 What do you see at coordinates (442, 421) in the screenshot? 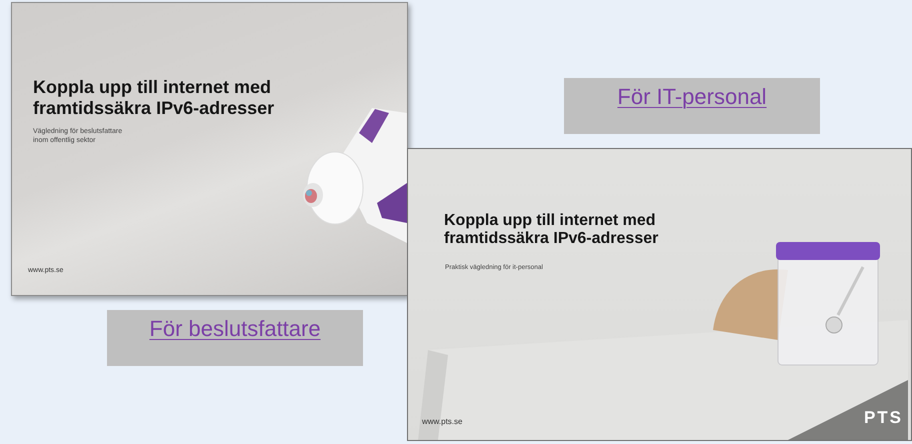
I see `cover-url: www.pts.se` at bounding box center [442, 421].